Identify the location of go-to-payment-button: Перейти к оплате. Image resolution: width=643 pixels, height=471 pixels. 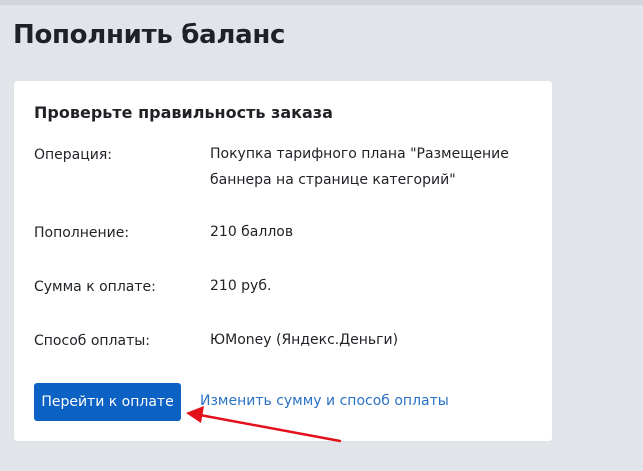
(107, 402).